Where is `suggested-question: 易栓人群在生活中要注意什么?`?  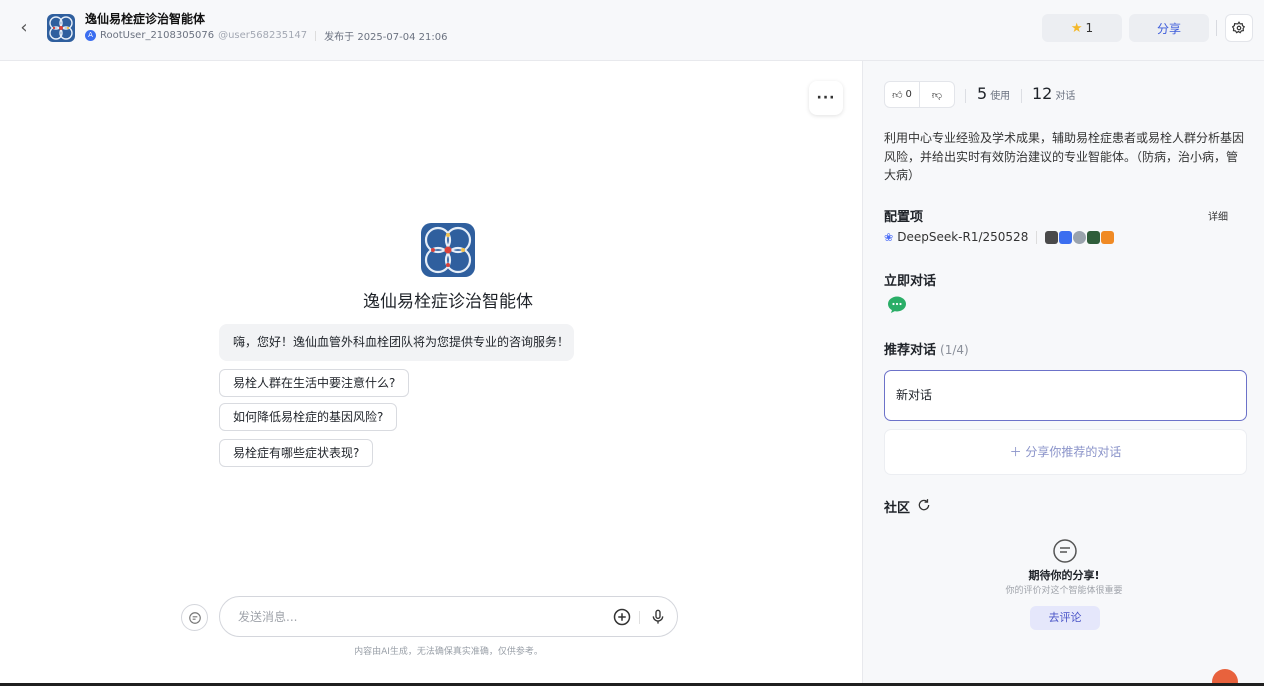
suggested-question: 易栓人群在生活中要注意什么? is located at coordinates (314, 383).